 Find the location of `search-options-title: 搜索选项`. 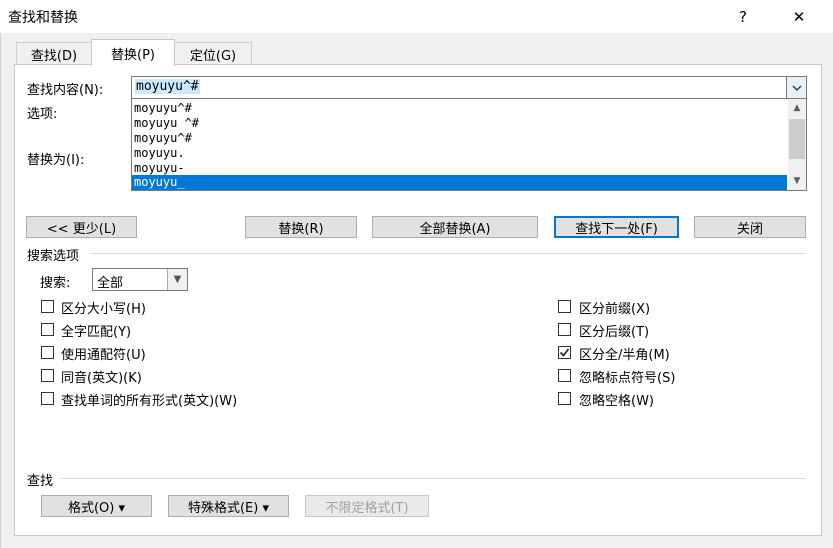

search-options-title: 搜索选项 is located at coordinates (53, 256).